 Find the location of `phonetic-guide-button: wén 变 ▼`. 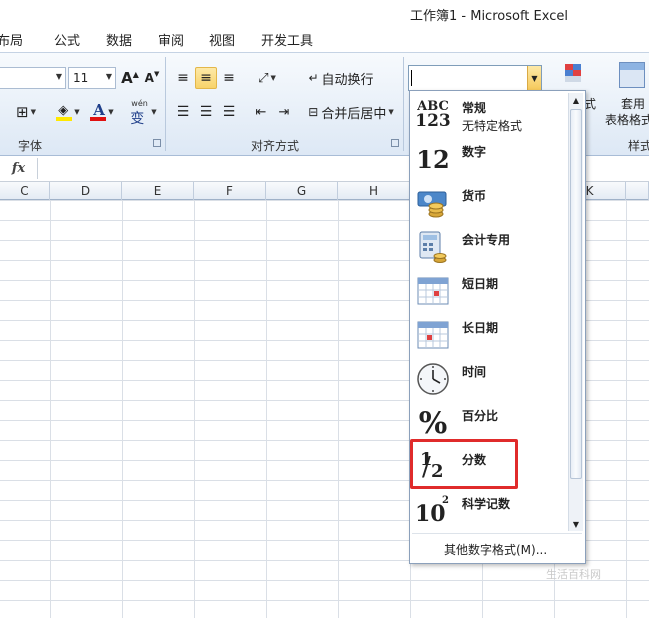

phonetic-guide-button: wén 变 ▼ is located at coordinates (143, 112).